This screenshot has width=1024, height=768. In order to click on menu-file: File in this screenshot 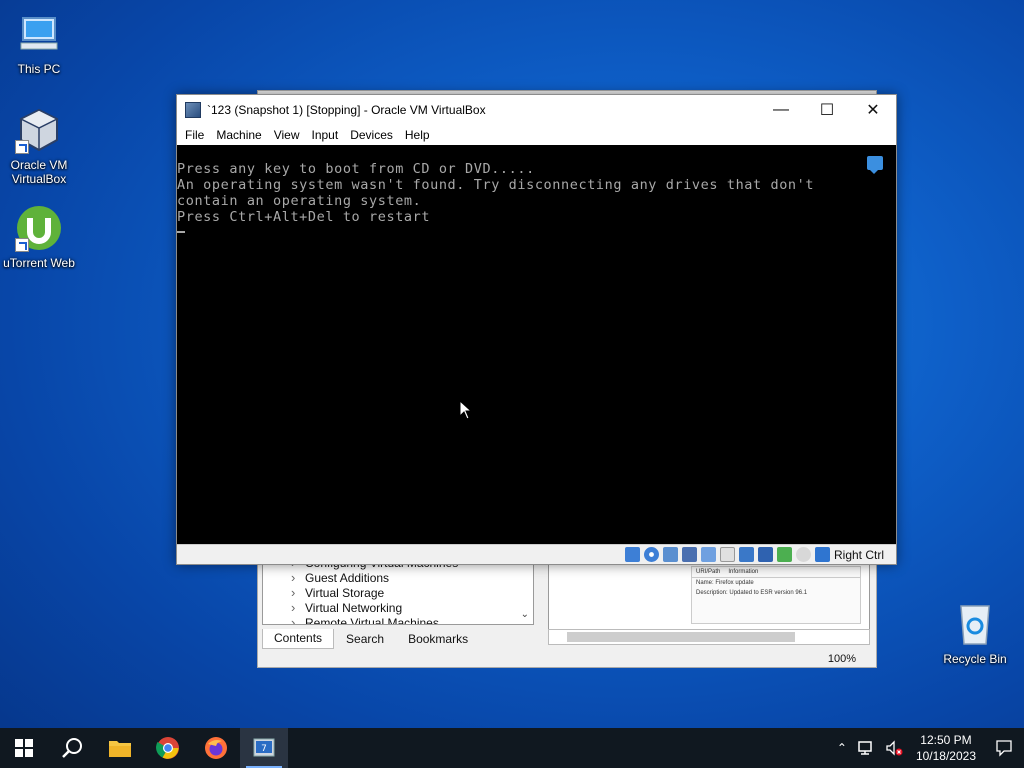, I will do `click(194, 135)`.